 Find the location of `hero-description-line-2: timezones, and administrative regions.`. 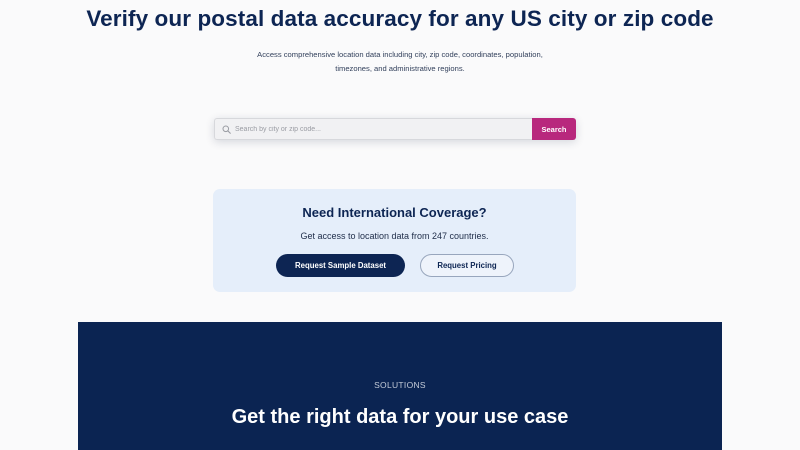

hero-description-line-2: timezones, and administrative regions. is located at coordinates (400, 68).